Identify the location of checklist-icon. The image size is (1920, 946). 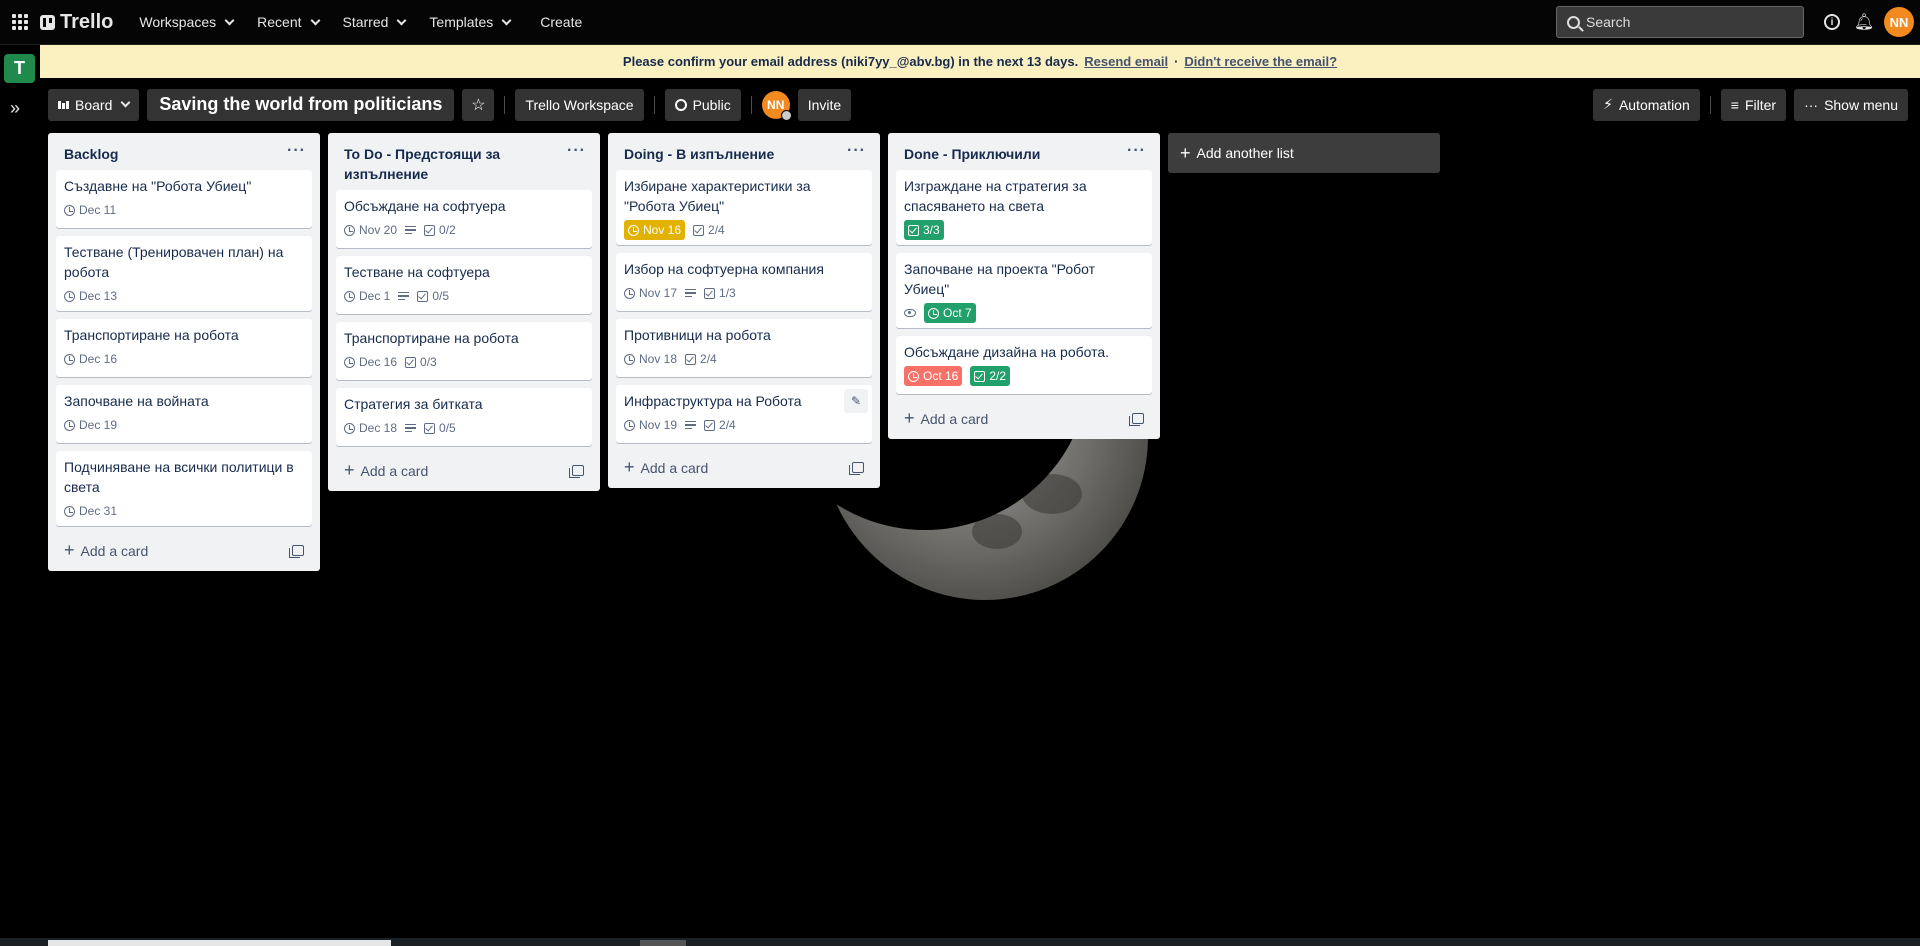
(710, 293).